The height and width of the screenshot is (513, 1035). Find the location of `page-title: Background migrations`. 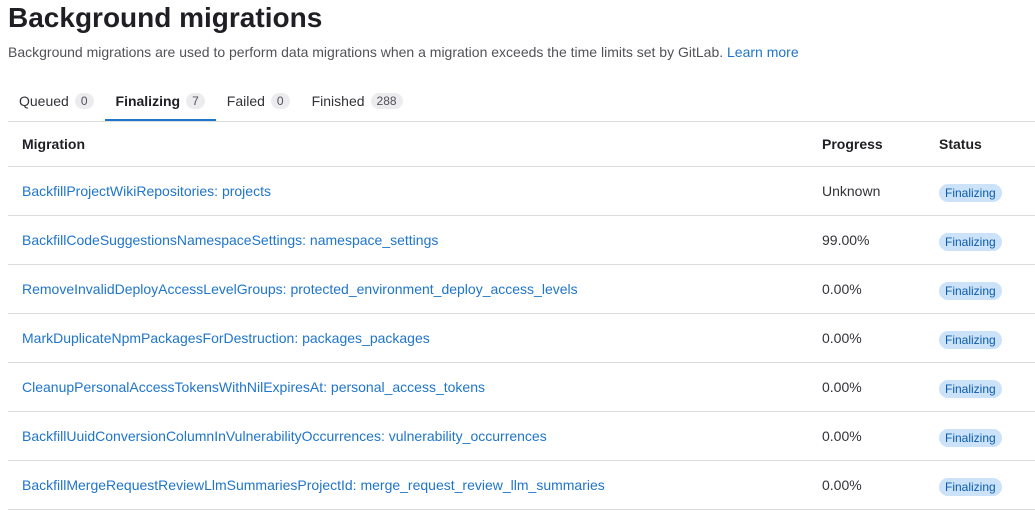

page-title: Background migrations is located at coordinates (165, 17).